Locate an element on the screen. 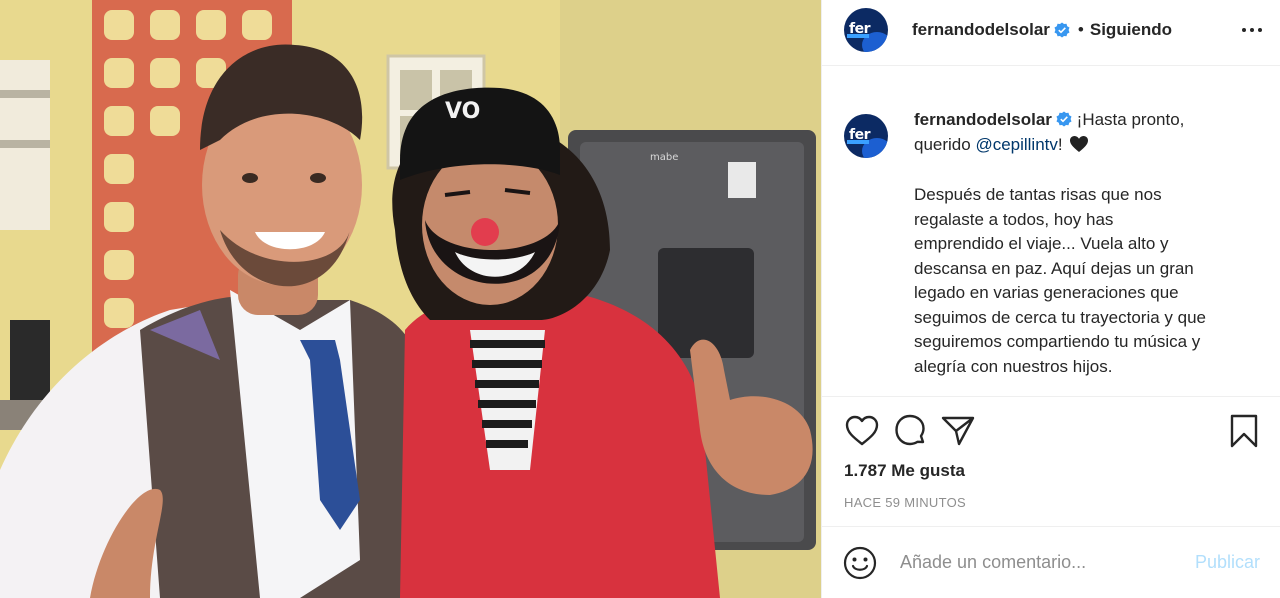 The width and height of the screenshot is (1280, 598). add-comment-bar: Publicar is located at coordinates (1051, 562).